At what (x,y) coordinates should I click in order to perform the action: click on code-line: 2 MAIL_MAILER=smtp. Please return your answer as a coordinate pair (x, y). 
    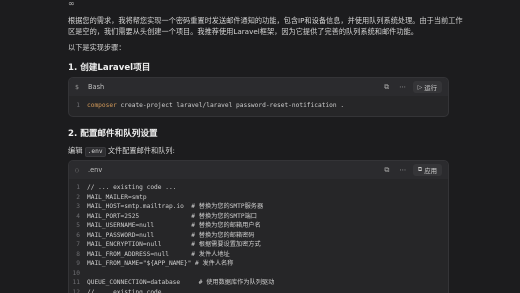
    Looking at the image, I should click on (258, 198).